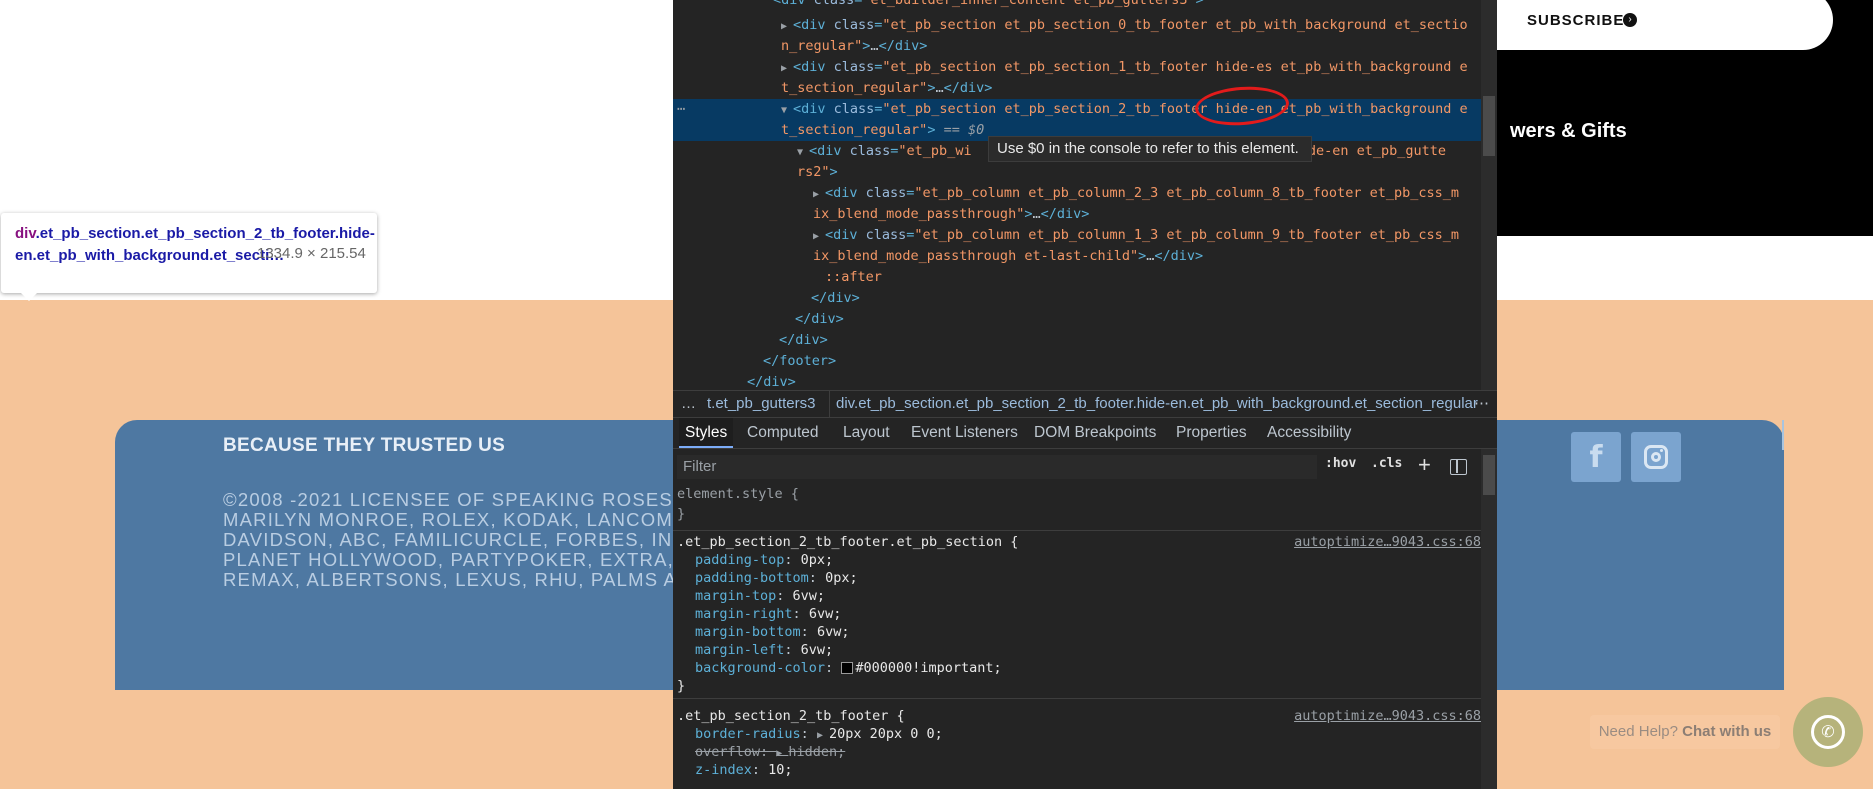  I want to click on tab-layout: Layout, so click(866, 433).